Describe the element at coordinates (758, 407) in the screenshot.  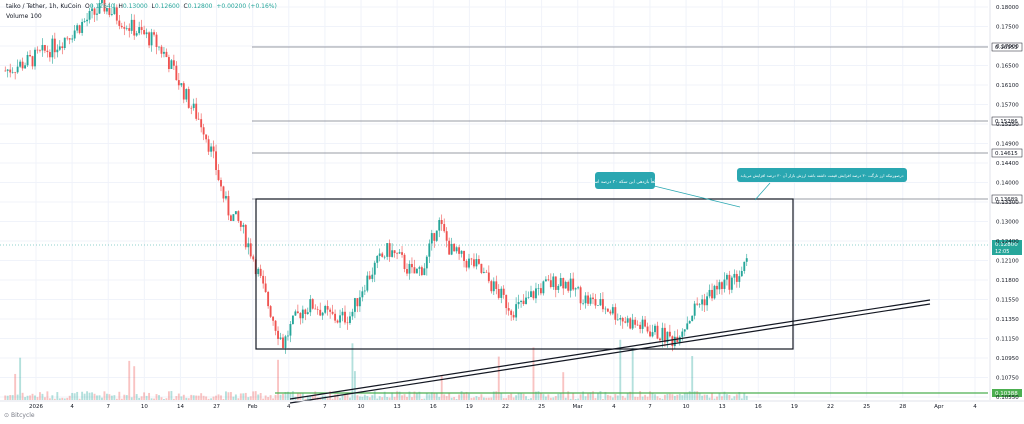
I see `x-tick-label: 16` at that location.